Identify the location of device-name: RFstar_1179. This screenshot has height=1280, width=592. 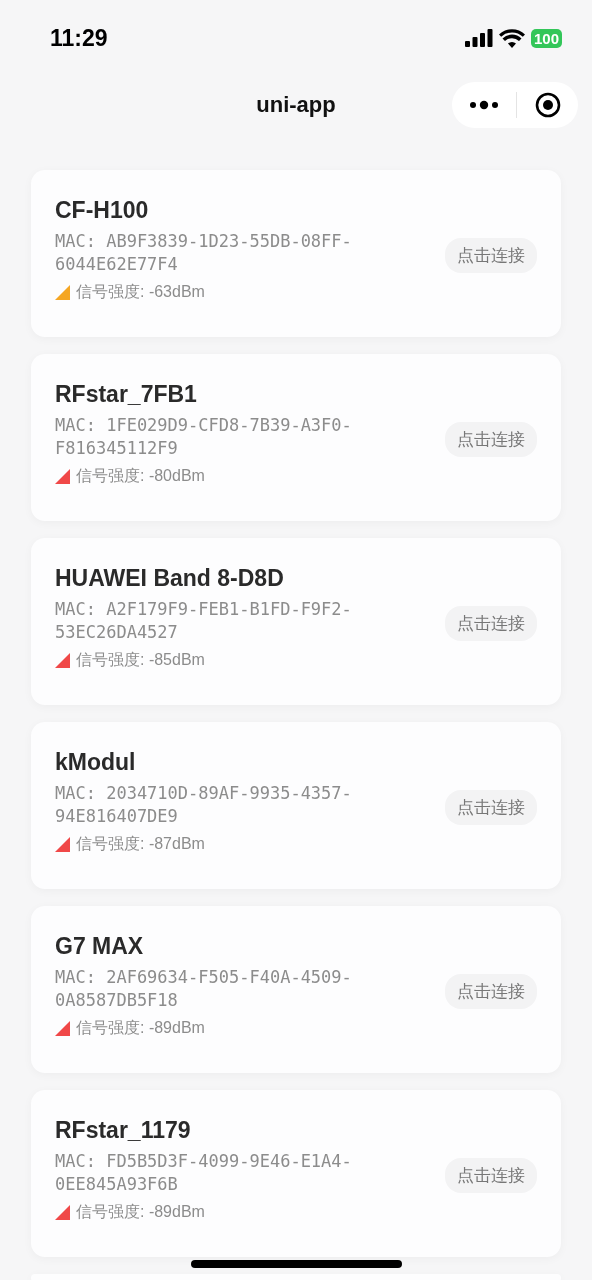
(123, 1130).